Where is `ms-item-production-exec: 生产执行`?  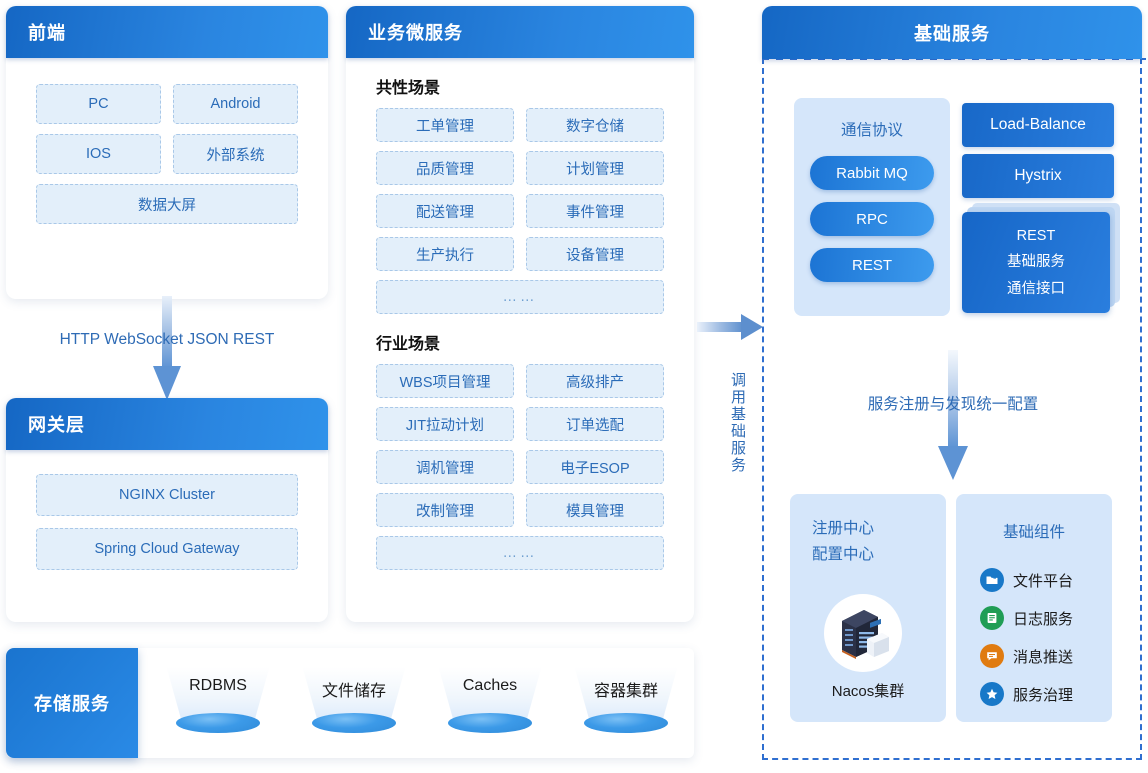
ms-item-production-exec: 生产执行 is located at coordinates (445, 254).